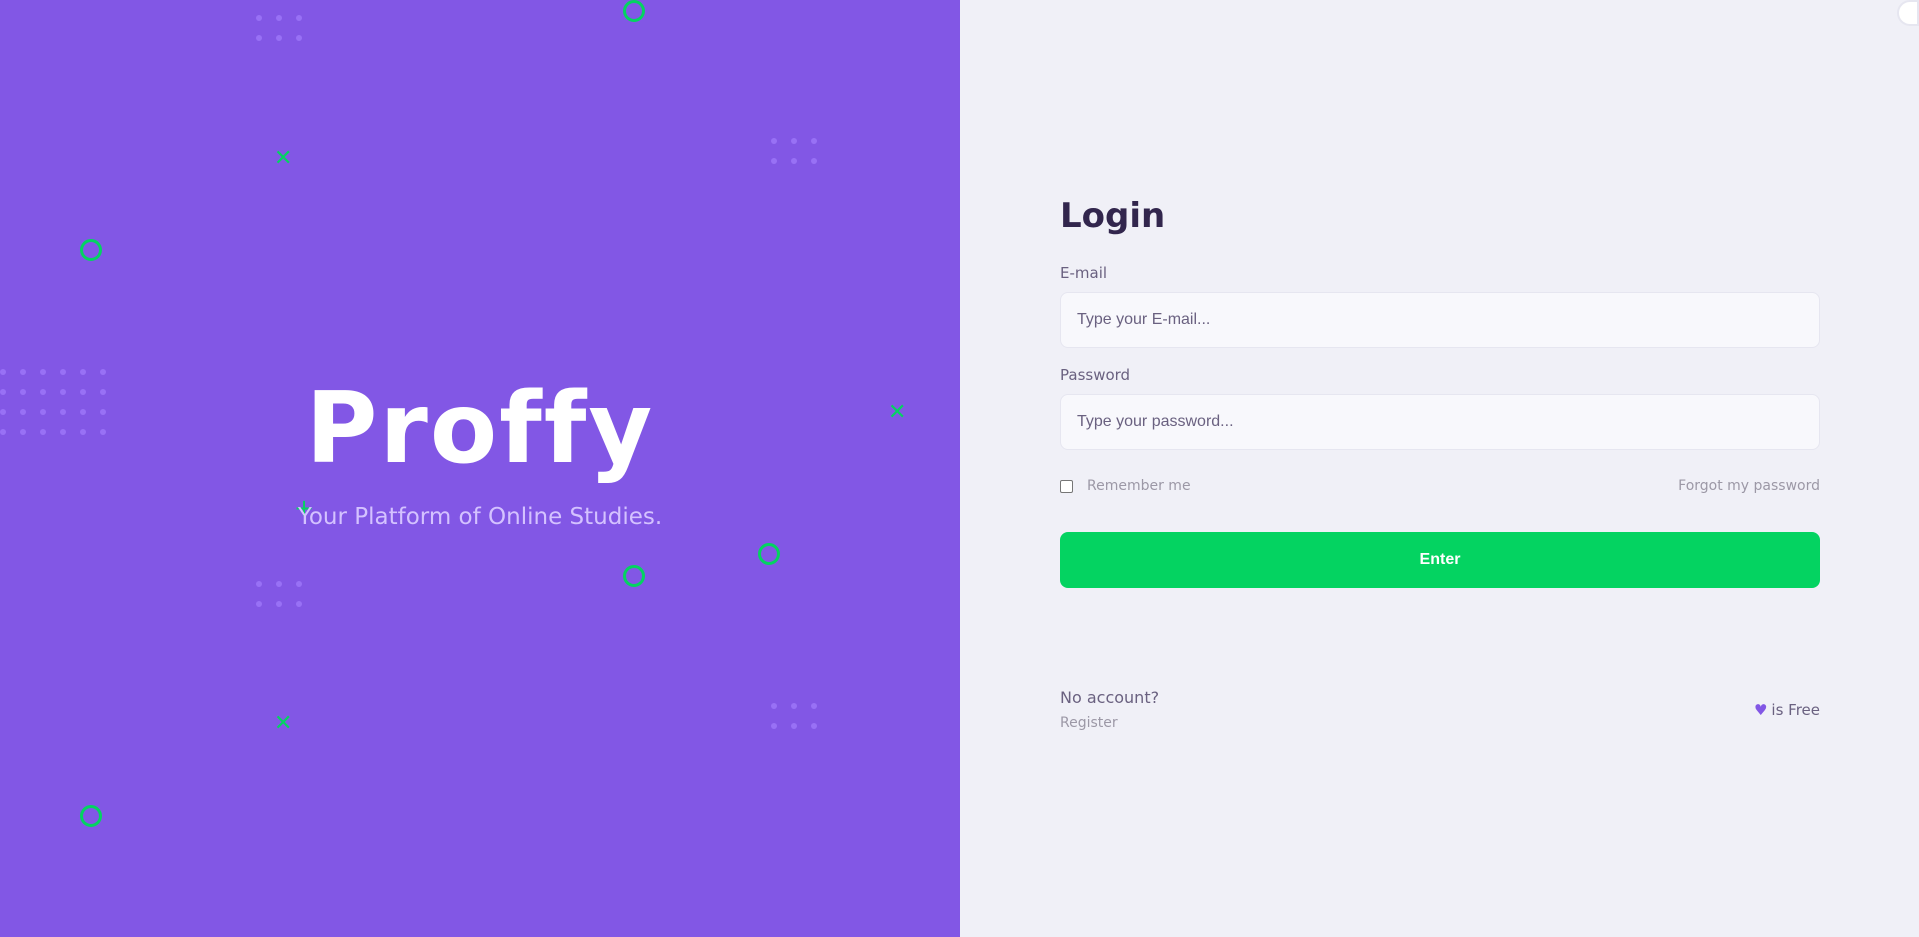 The height and width of the screenshot is (937, 1919). I want to click on no-account-text: No account?, so click(1110, 697).